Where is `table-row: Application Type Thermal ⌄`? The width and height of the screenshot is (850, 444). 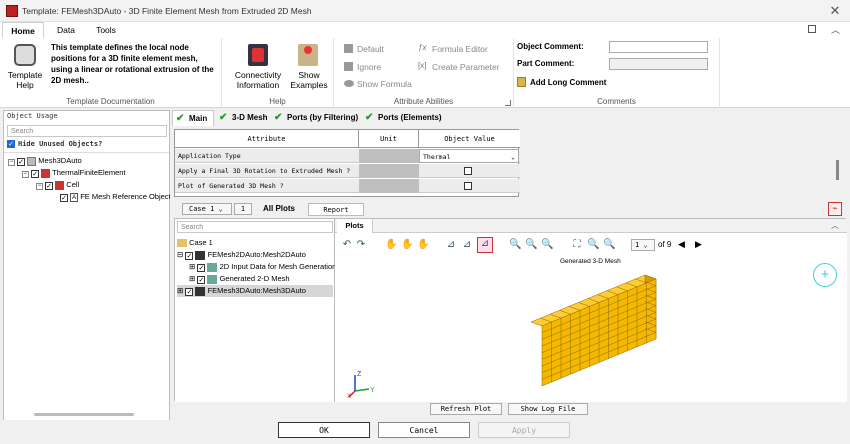 table-row: Application Type Thermal ⌄ is located at coordinates (347, 156).